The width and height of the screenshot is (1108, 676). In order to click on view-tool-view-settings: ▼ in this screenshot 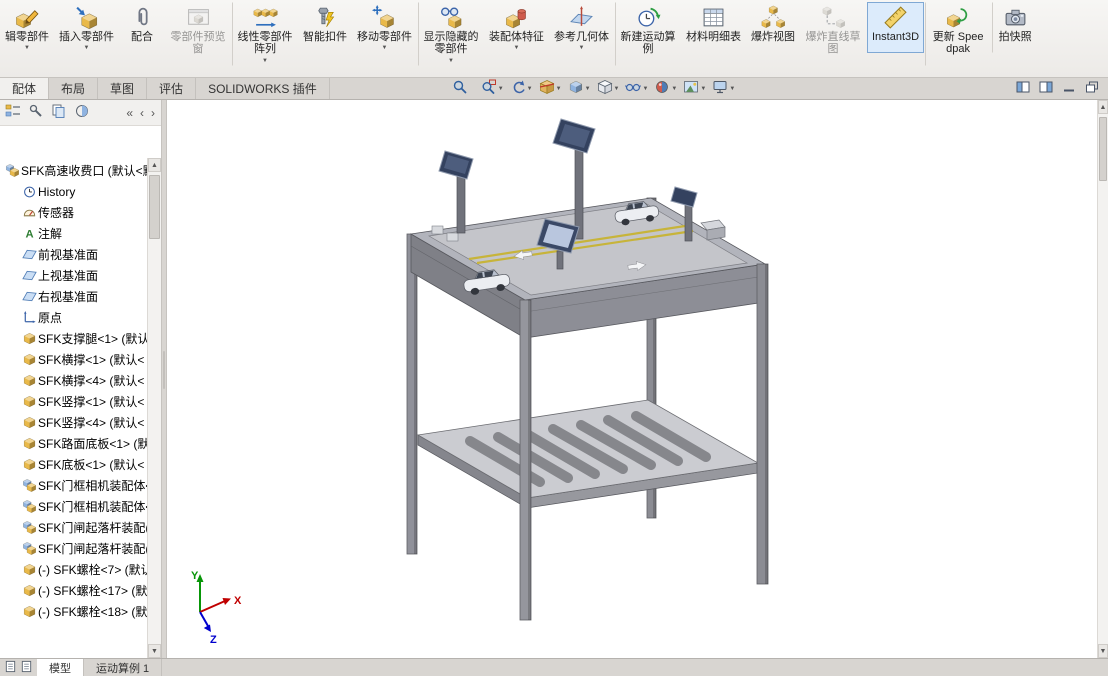, I will do `click(723, 88)`.